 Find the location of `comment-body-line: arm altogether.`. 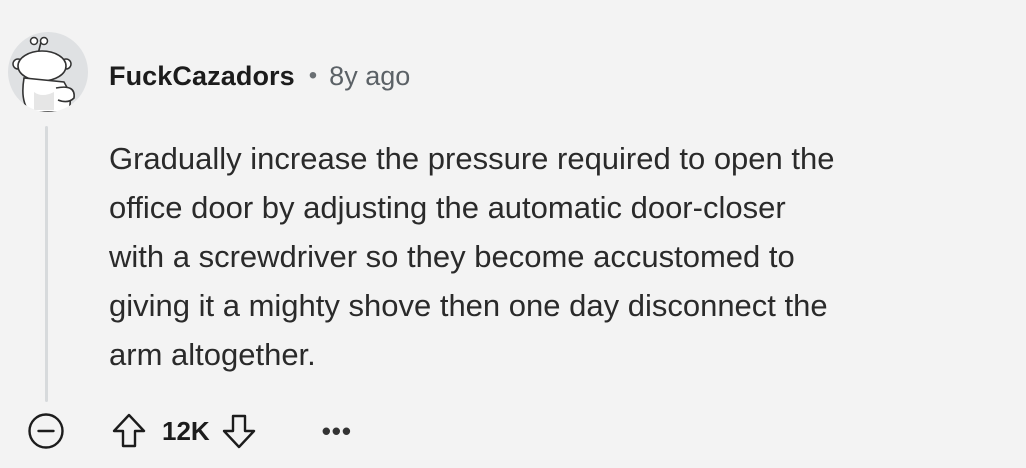

comment-body-line: arm altogether. is located at coordinates (212, 354).